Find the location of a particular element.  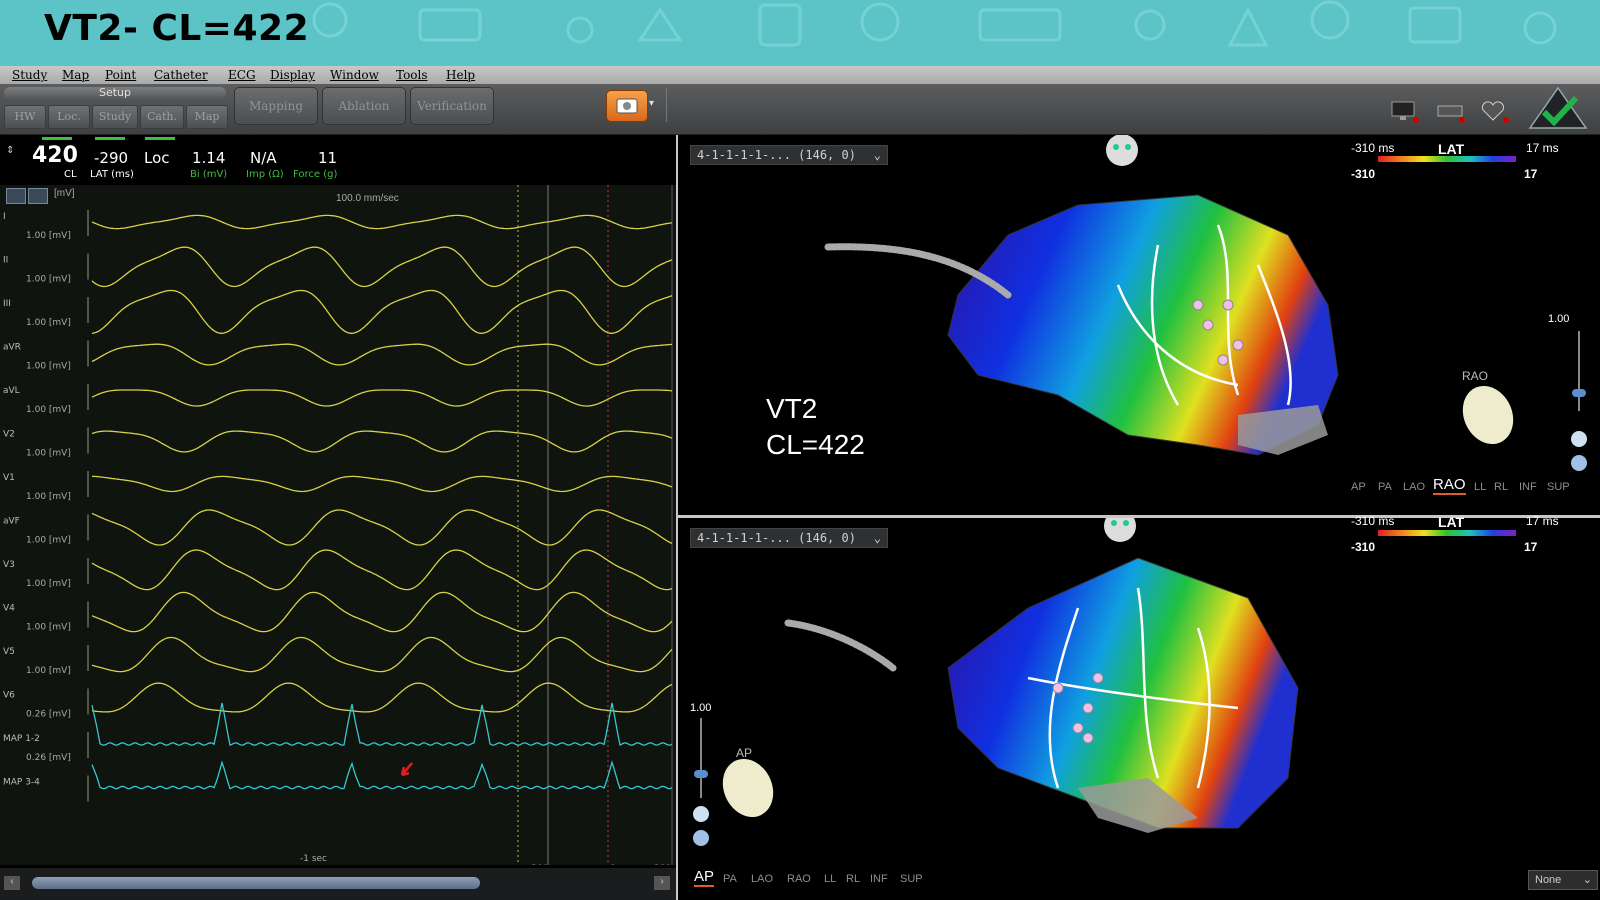

chevron-down-icon: ▾ is located at coordinates (651, 103).